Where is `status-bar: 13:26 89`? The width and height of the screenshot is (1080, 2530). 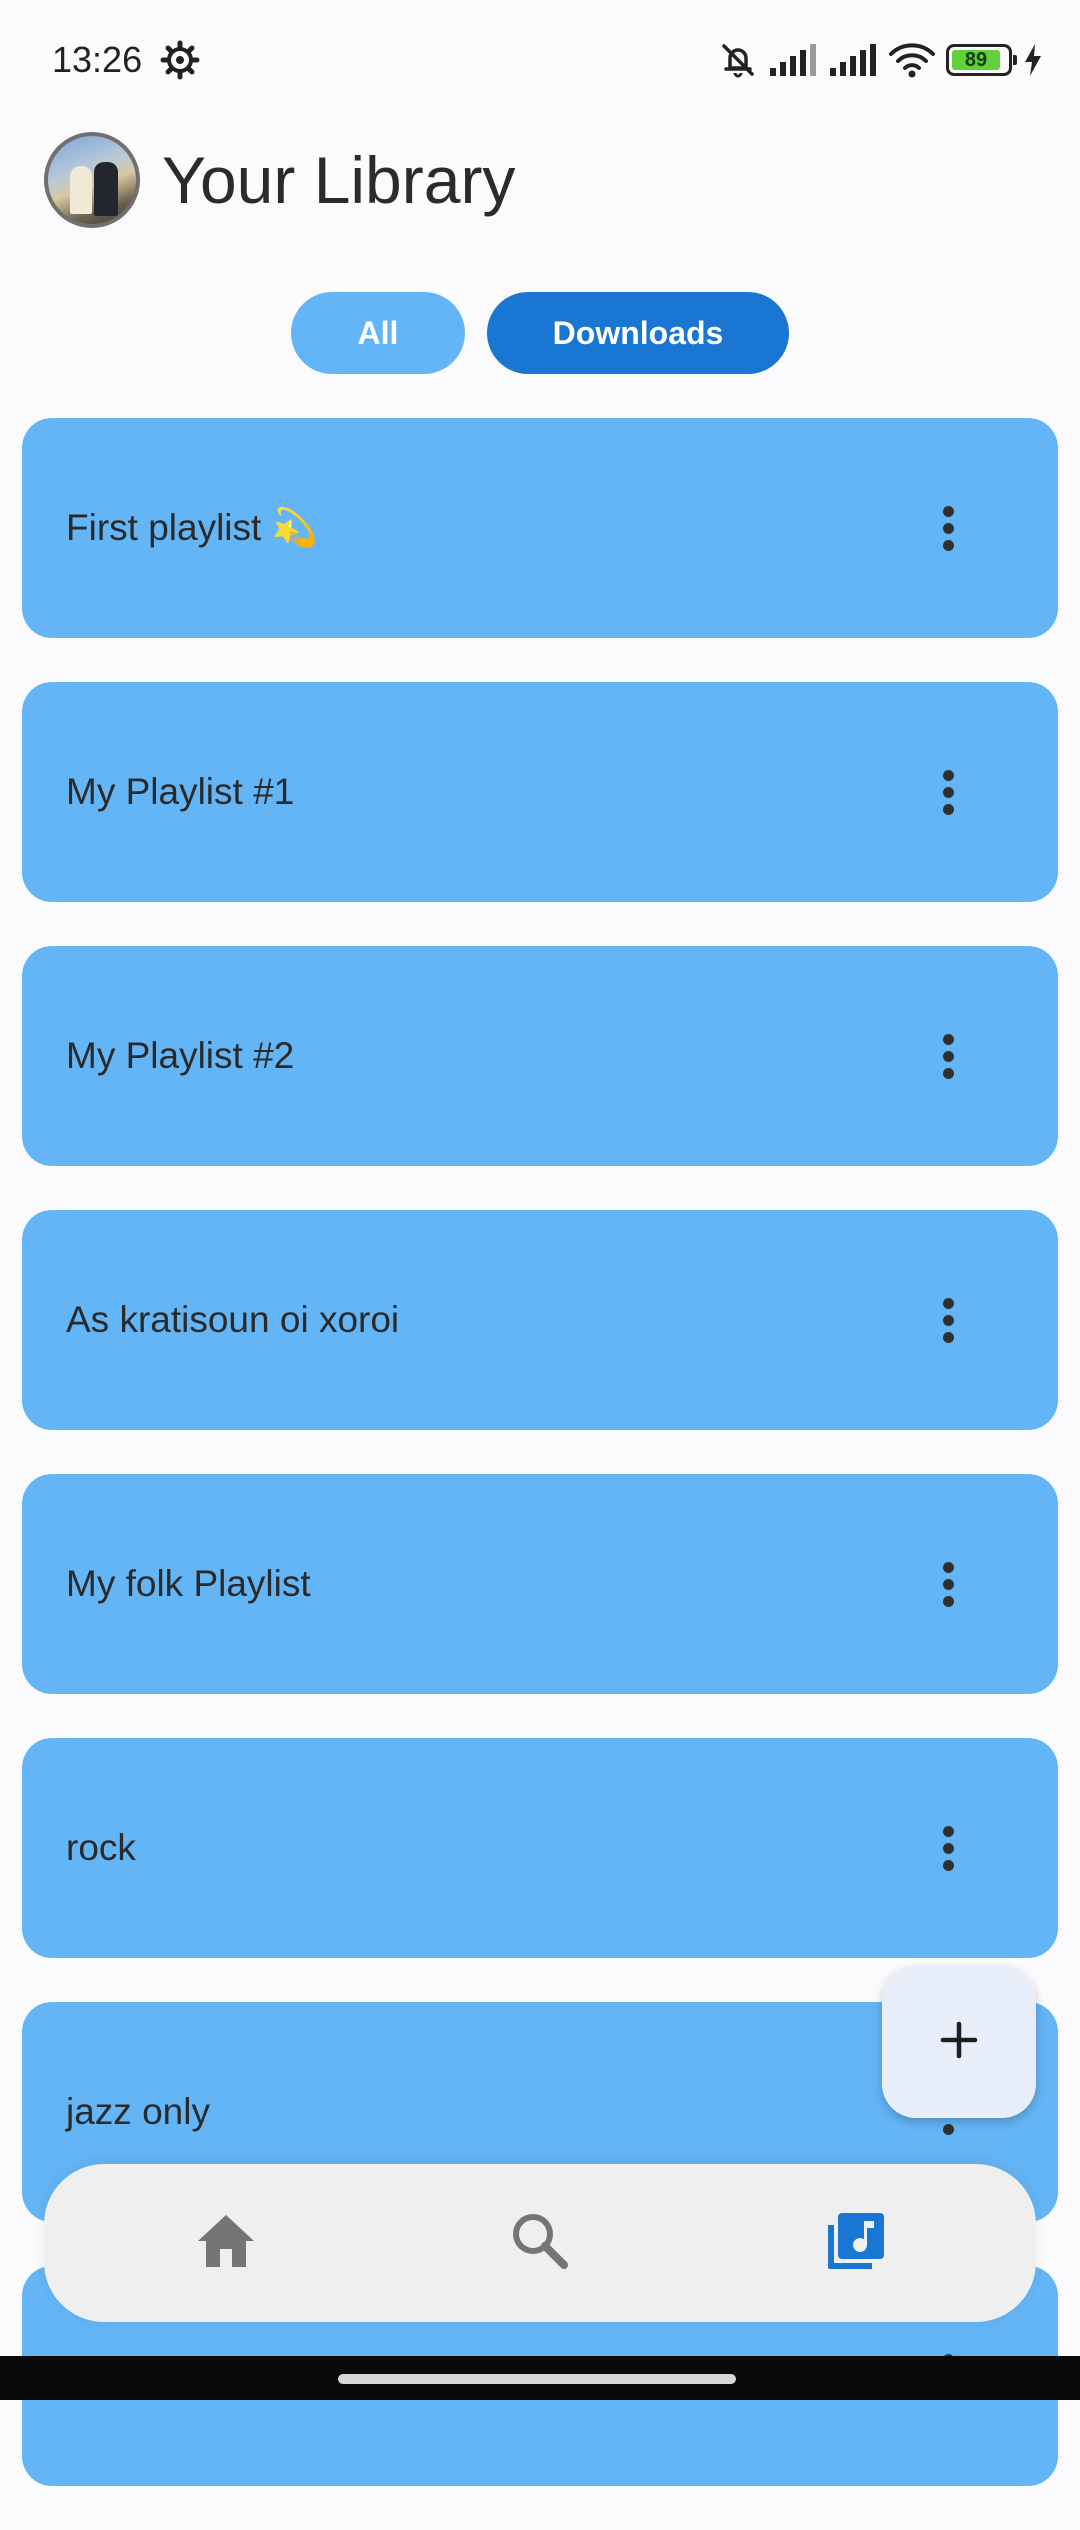 status-bar: 13:26 89 is located at coordinates (540, 60).